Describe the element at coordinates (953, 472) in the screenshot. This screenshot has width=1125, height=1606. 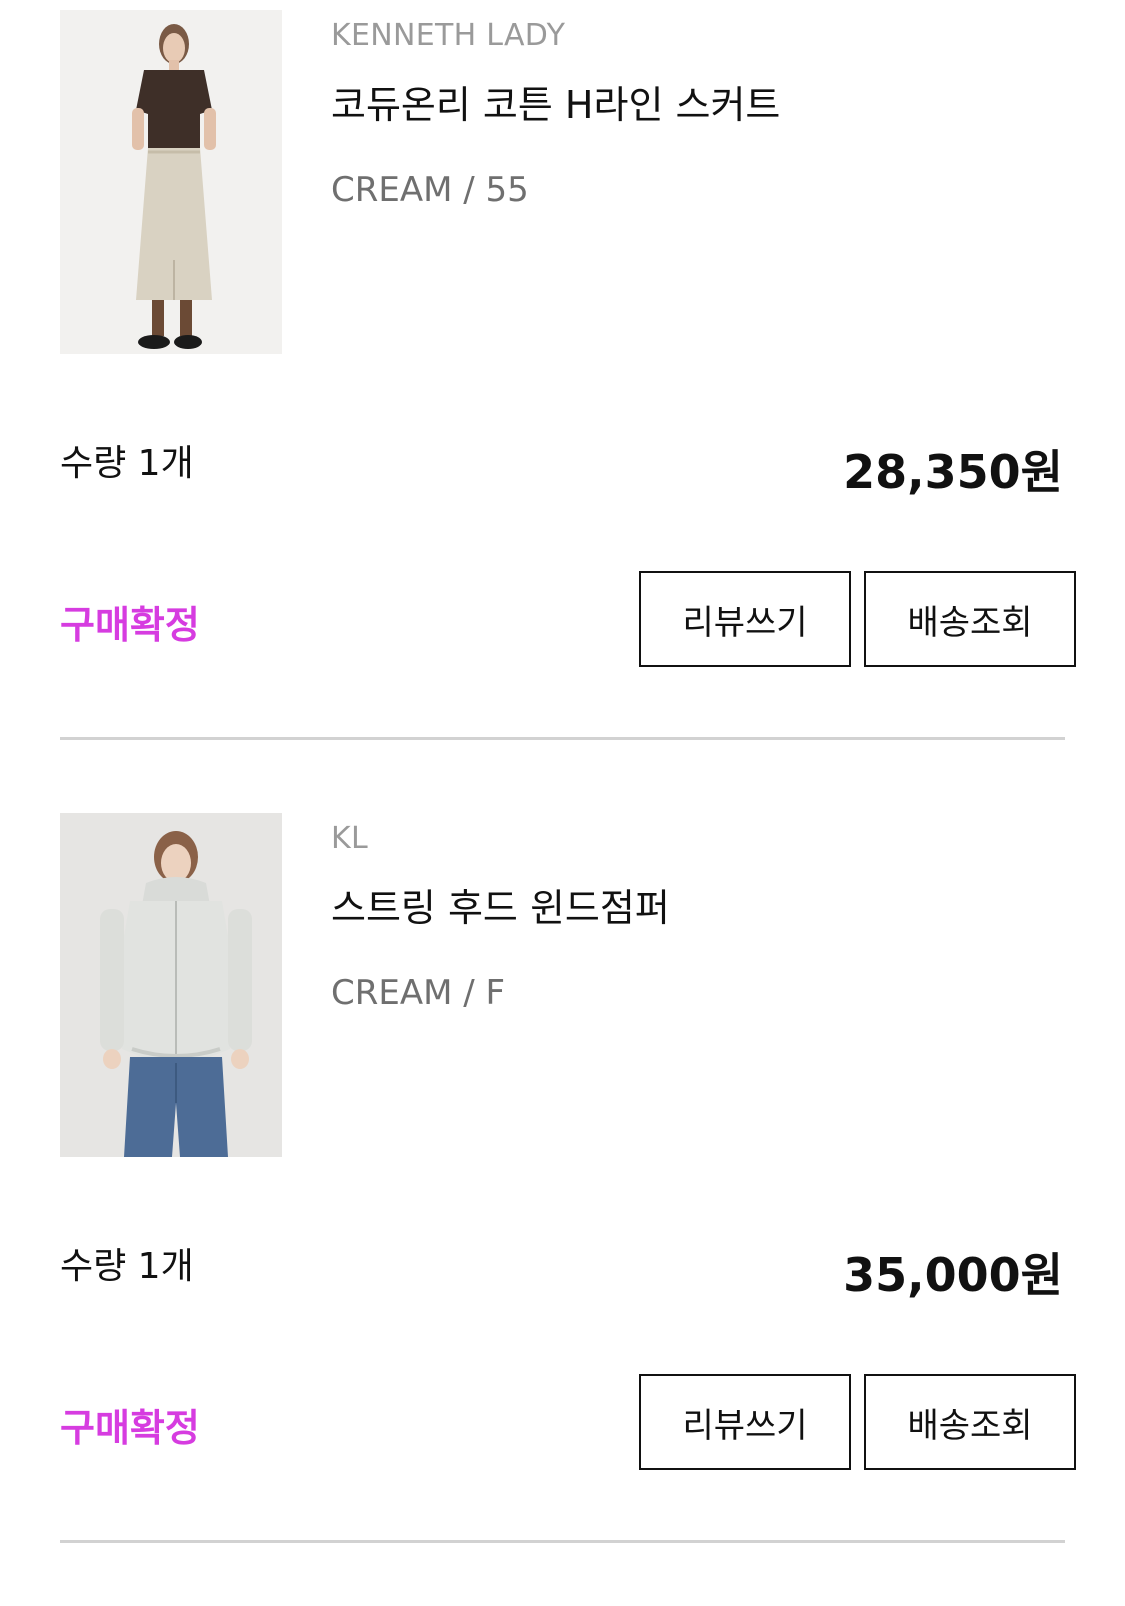
I see `price-text: 28,350원` at that location.